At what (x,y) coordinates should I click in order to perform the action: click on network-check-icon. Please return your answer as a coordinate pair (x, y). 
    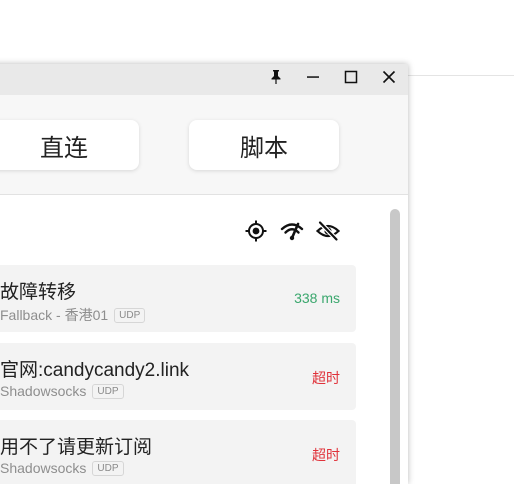
    Looking at the image, I should click on (292, 233).